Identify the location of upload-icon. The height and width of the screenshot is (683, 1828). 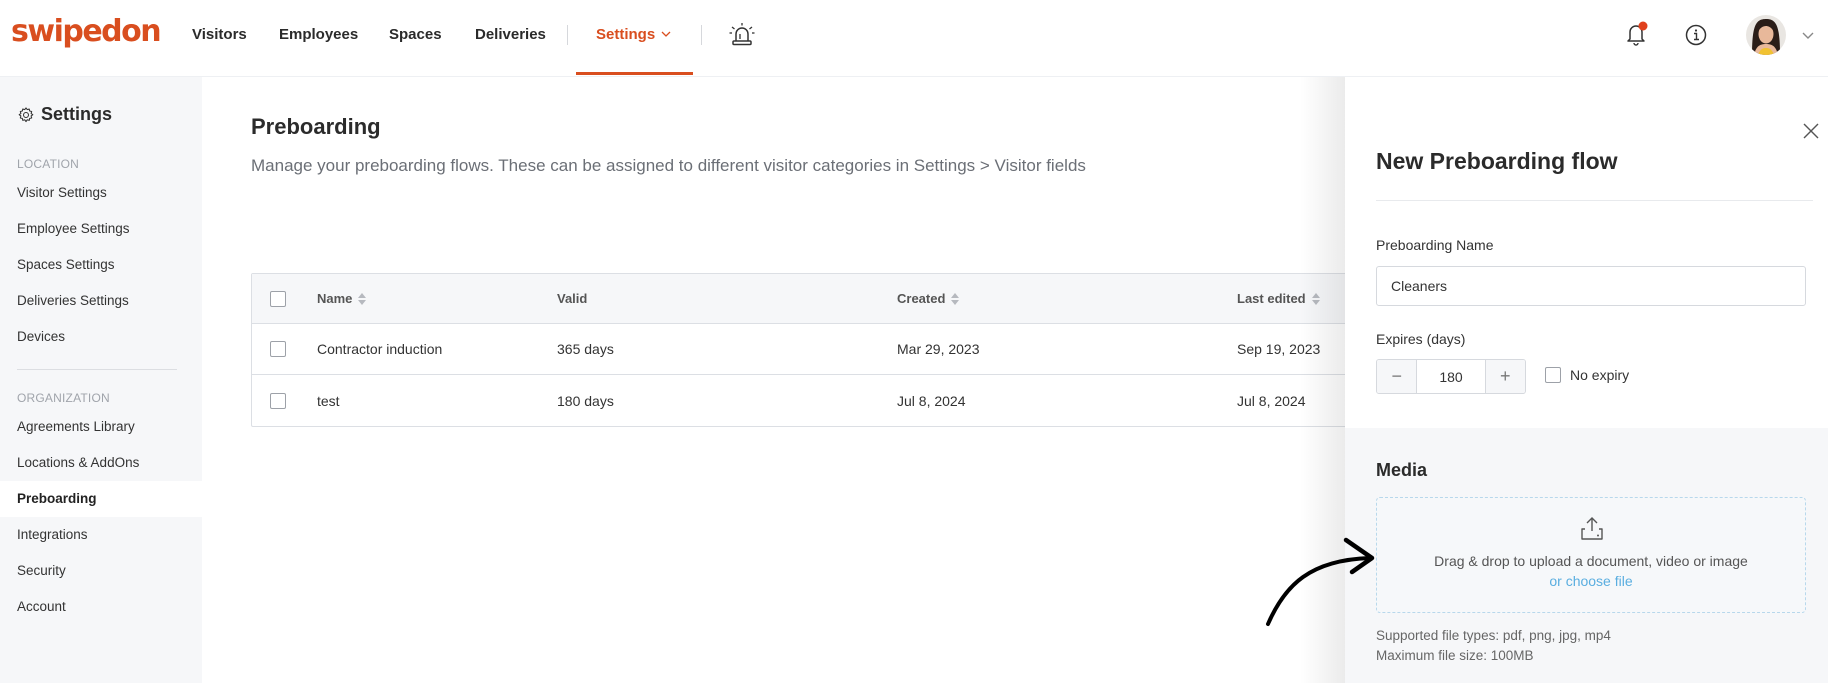
(1592, 528).